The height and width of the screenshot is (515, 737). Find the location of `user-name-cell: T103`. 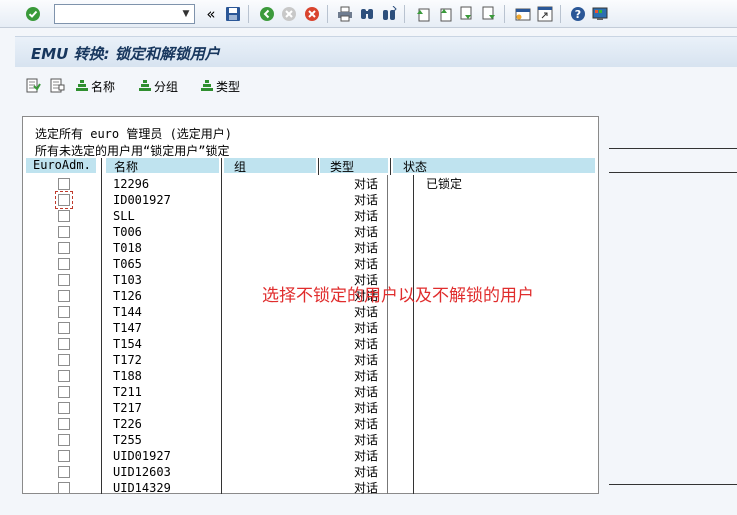

user-name-cell: T103 is located at coordinates (127, 280).